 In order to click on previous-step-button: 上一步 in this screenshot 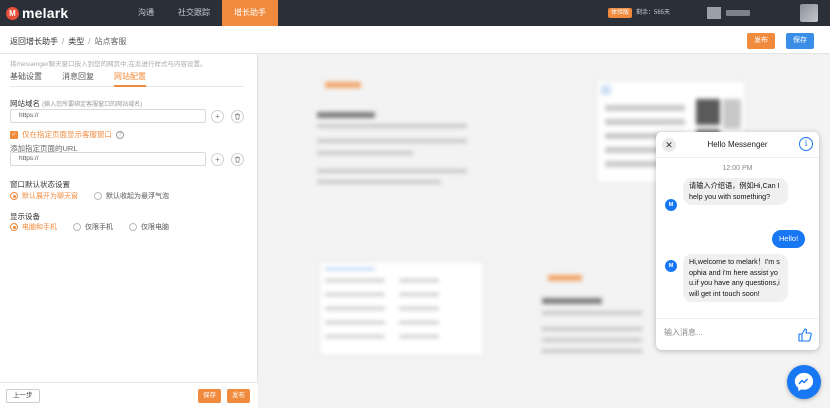, I will do `click(23, 396)`.